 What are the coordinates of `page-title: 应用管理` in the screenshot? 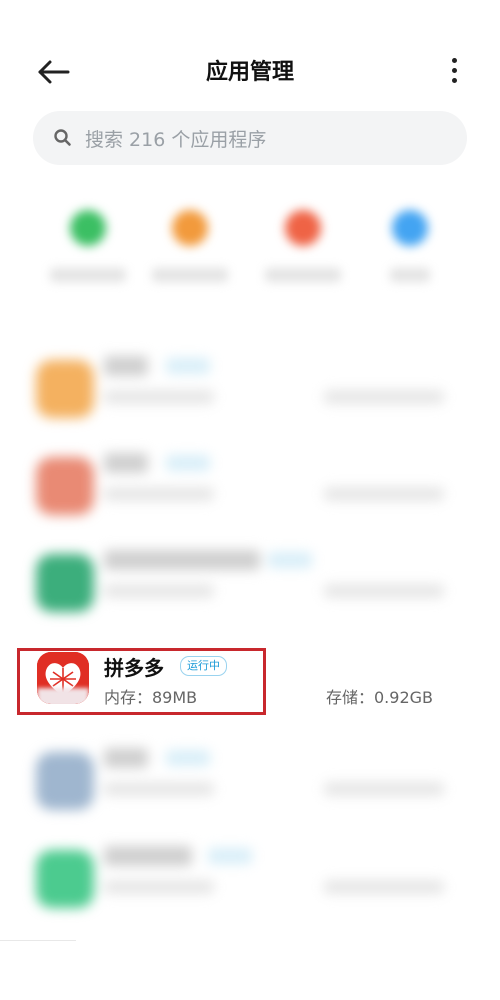 It's located at (249, 72).